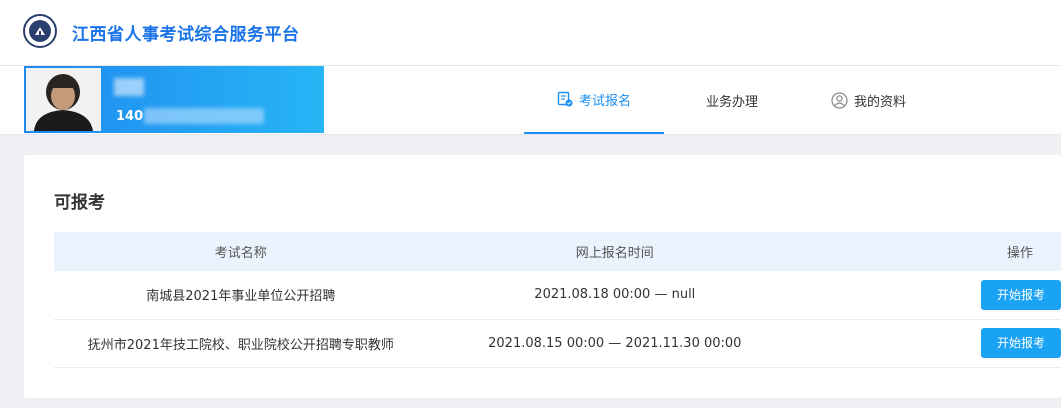 This screenshot has height=408, width=1061. I want to click on user-icon, so click(839, 100).